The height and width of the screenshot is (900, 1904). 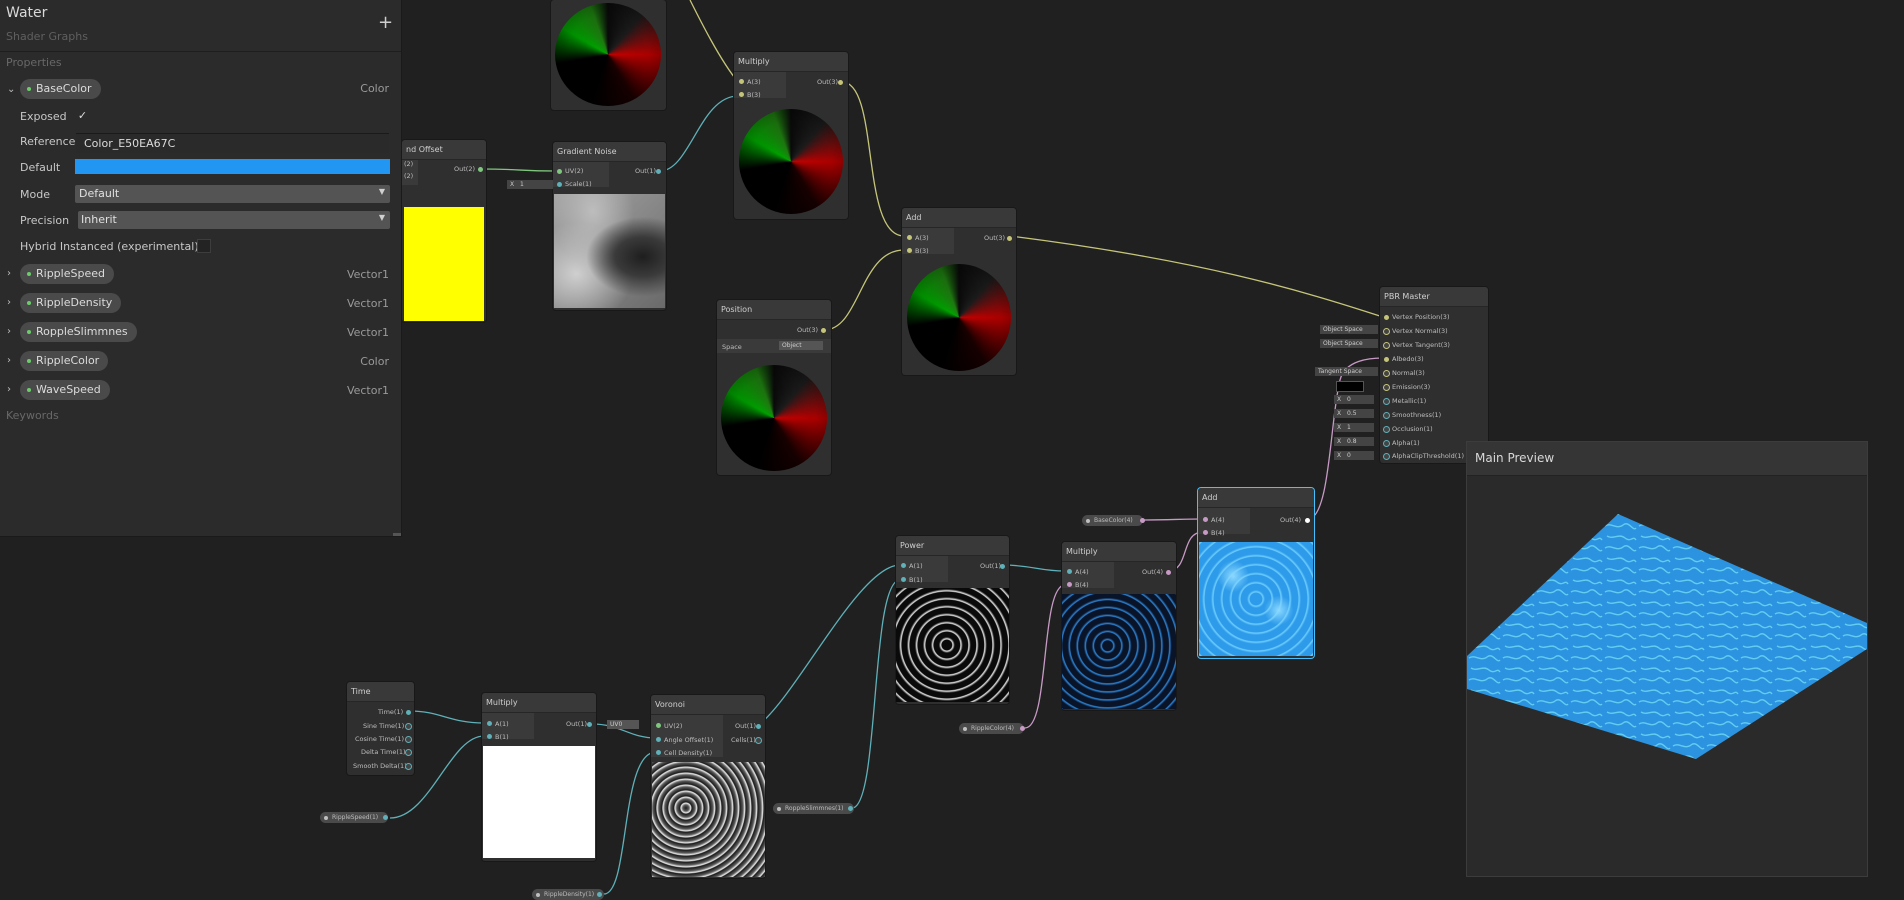 I want to click on default-color-swatch, so click(x=232, y=166).